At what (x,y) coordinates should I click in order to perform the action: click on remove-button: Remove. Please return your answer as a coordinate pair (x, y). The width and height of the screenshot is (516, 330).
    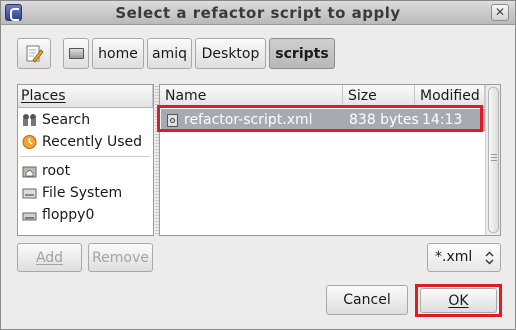
    Looking at the image, I should click on (120, 257).